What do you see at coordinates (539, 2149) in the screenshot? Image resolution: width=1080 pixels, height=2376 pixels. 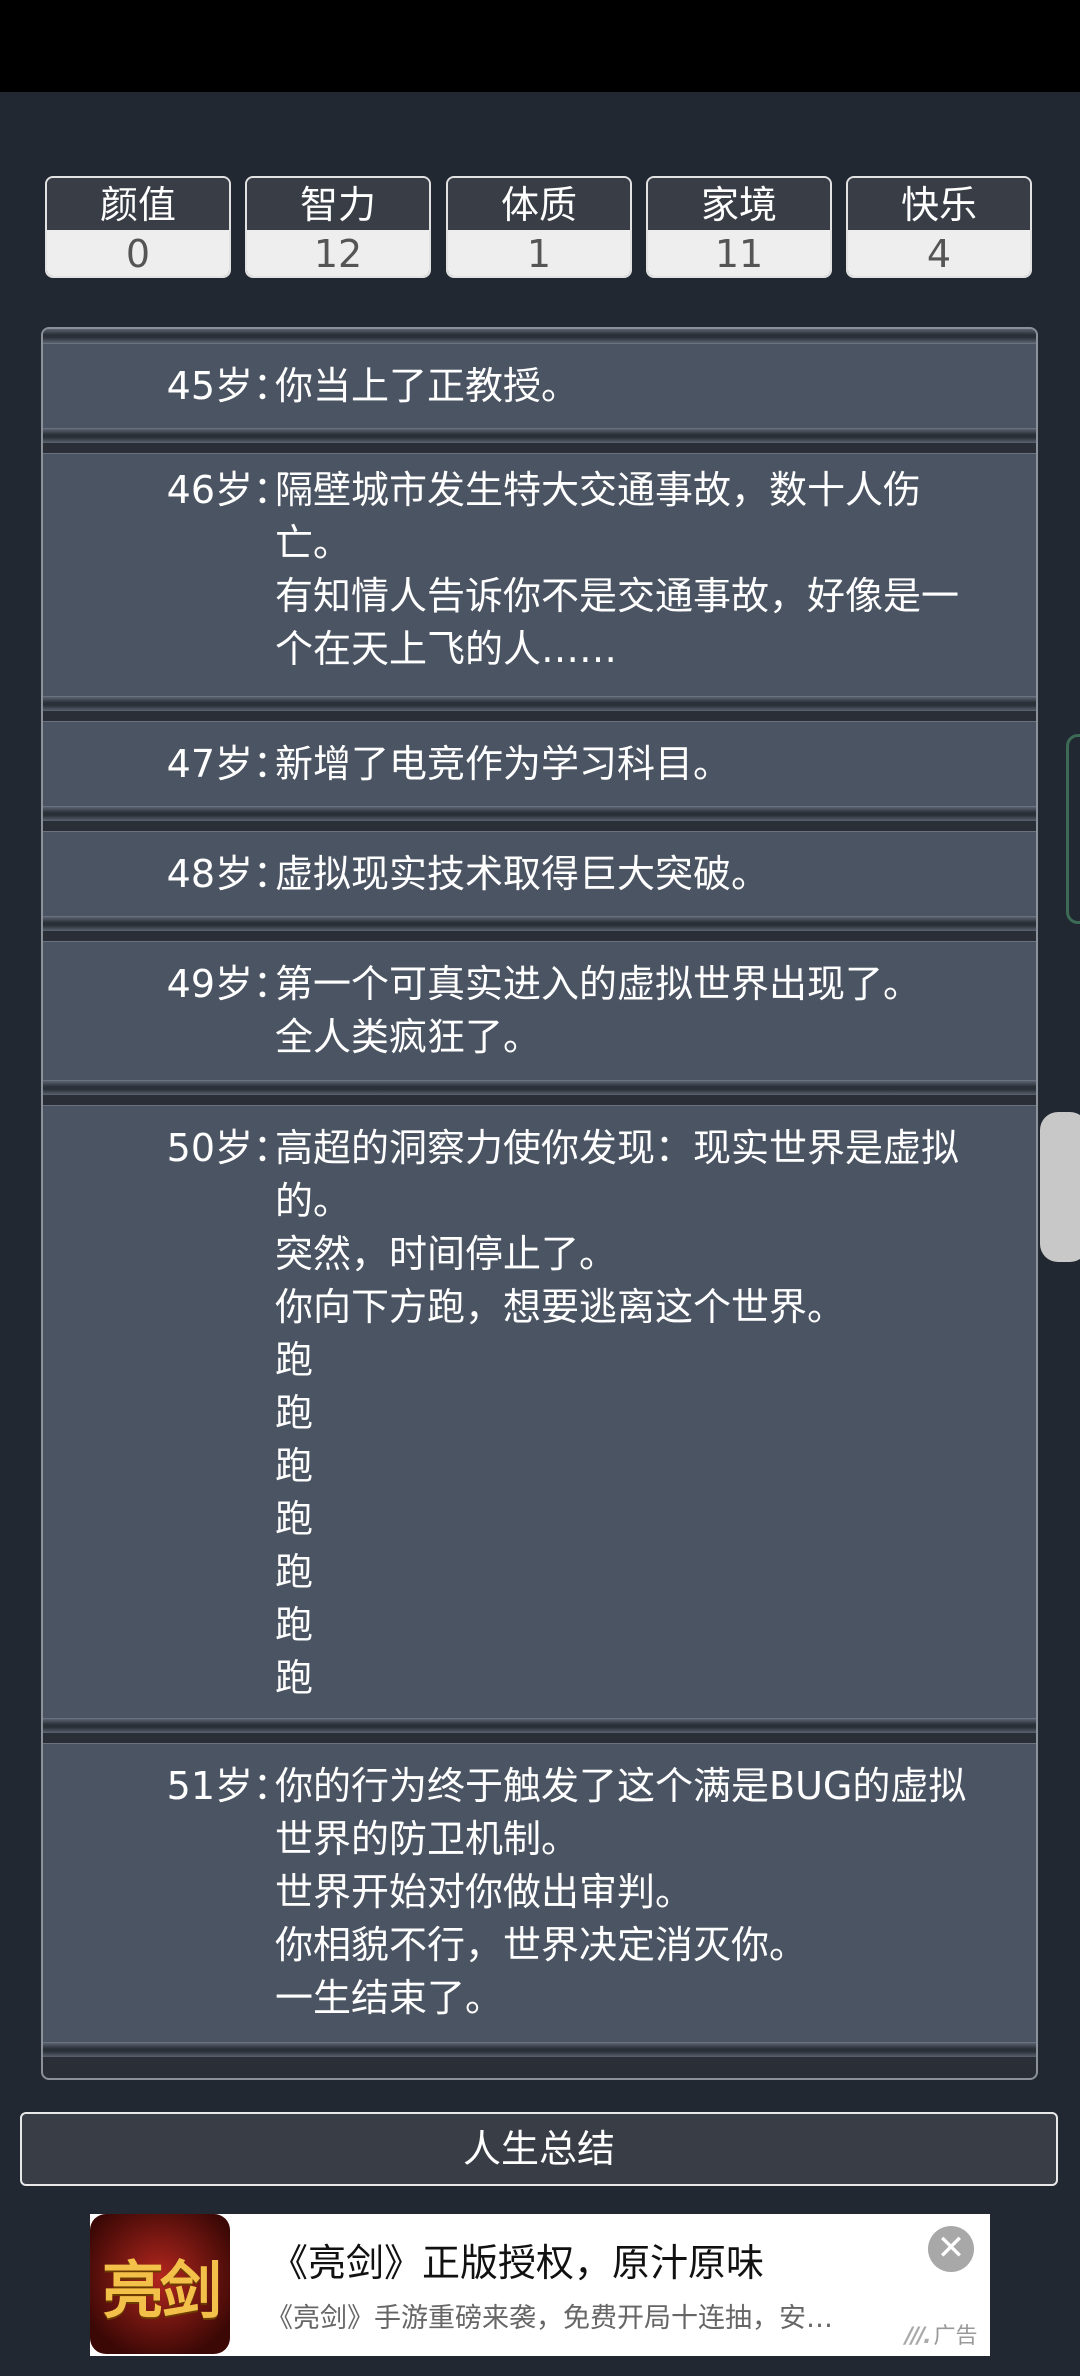 I see `life-summary-button: 人生总结` at bounding box center [539, 2149].